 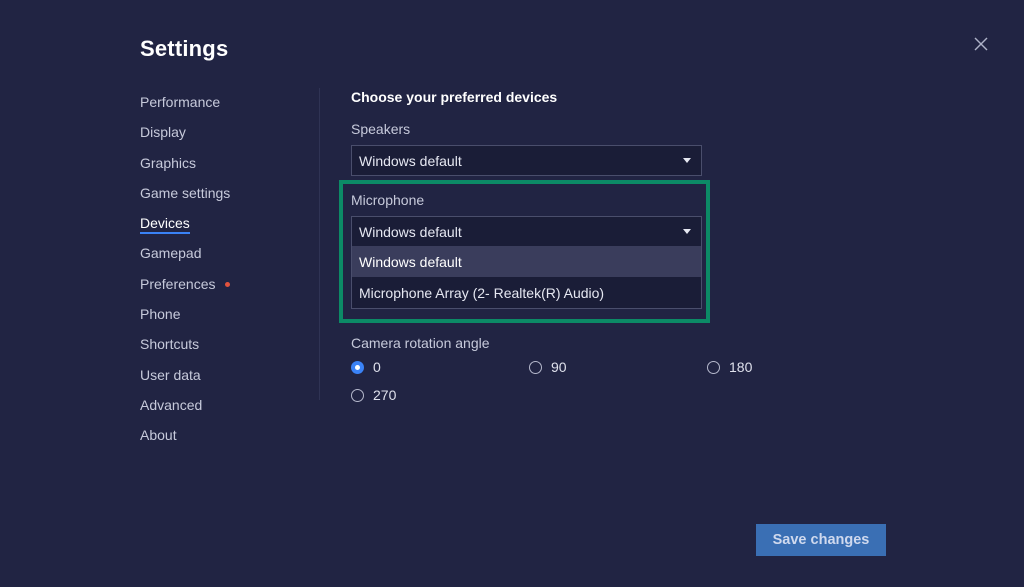 What do you see at coordinates (225, 139) in the screenshot?
I see `sidebar-item-display: Display` at bounding box center [225, 139].